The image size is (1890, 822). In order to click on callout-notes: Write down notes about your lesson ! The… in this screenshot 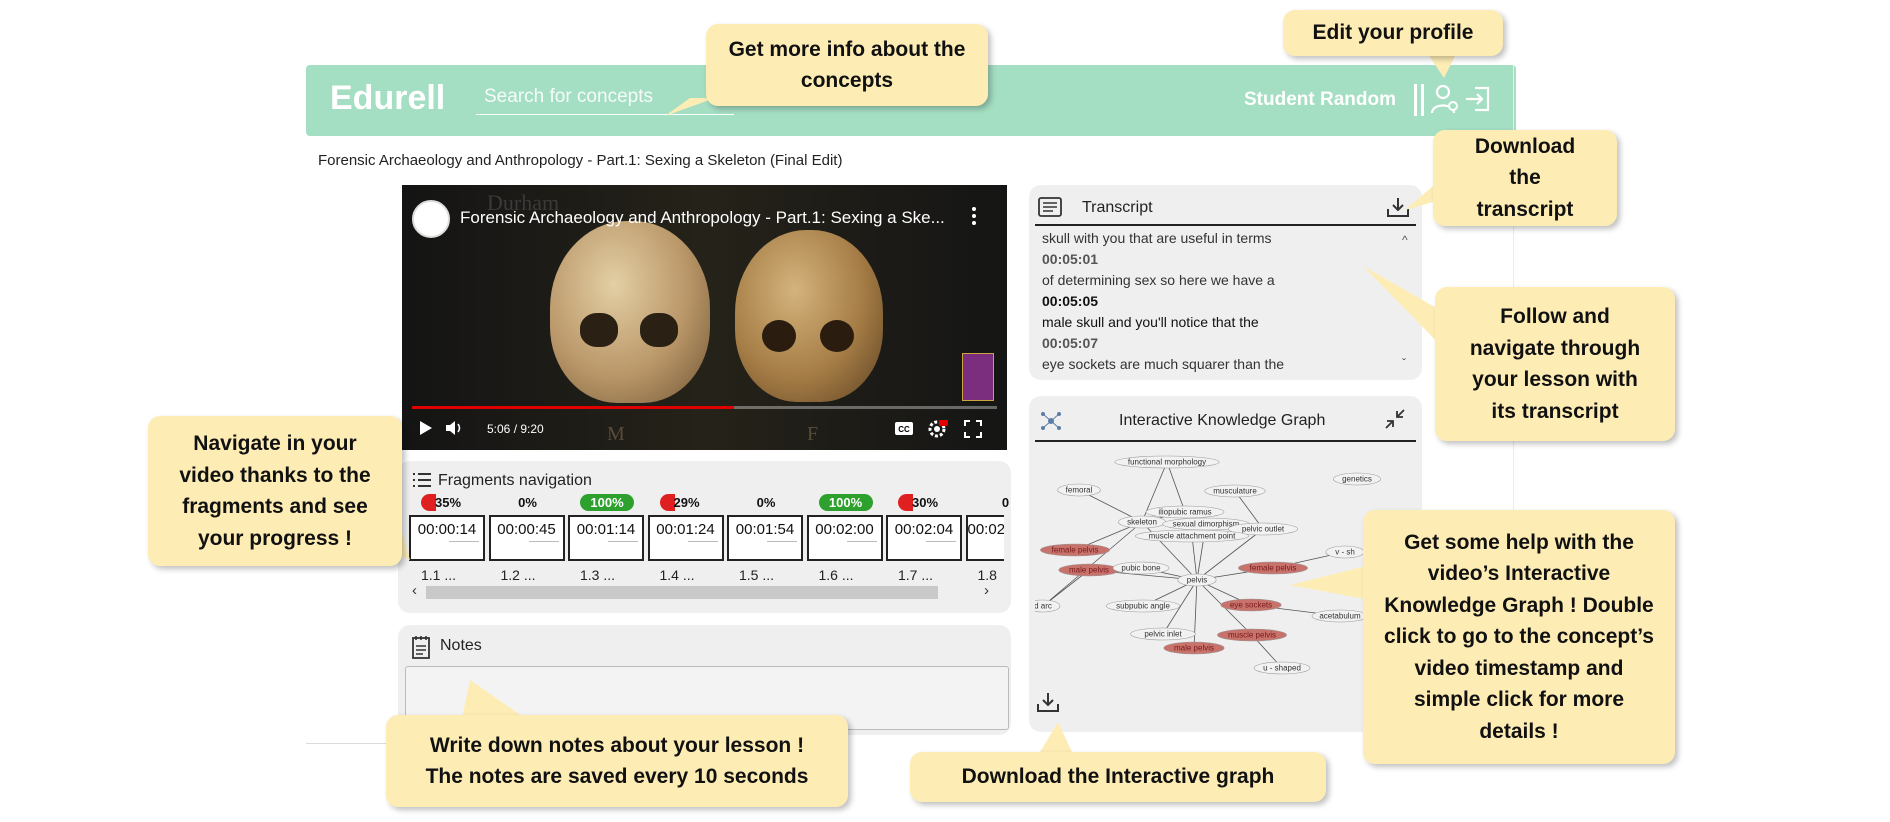, I will do `click(617, 761)`.